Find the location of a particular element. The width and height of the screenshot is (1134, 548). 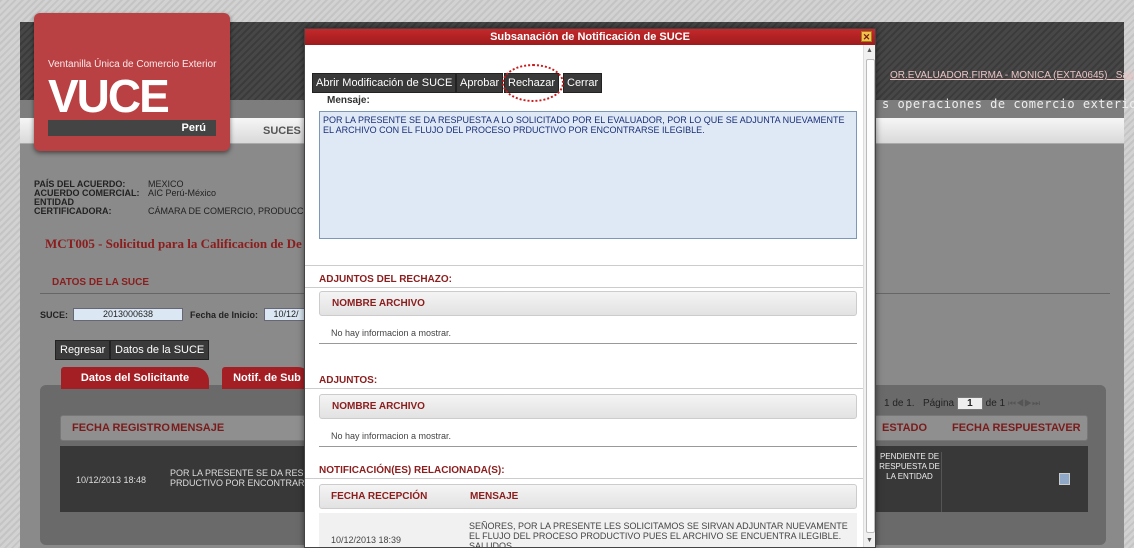

document-icon is located at coordinates (1064, 479).